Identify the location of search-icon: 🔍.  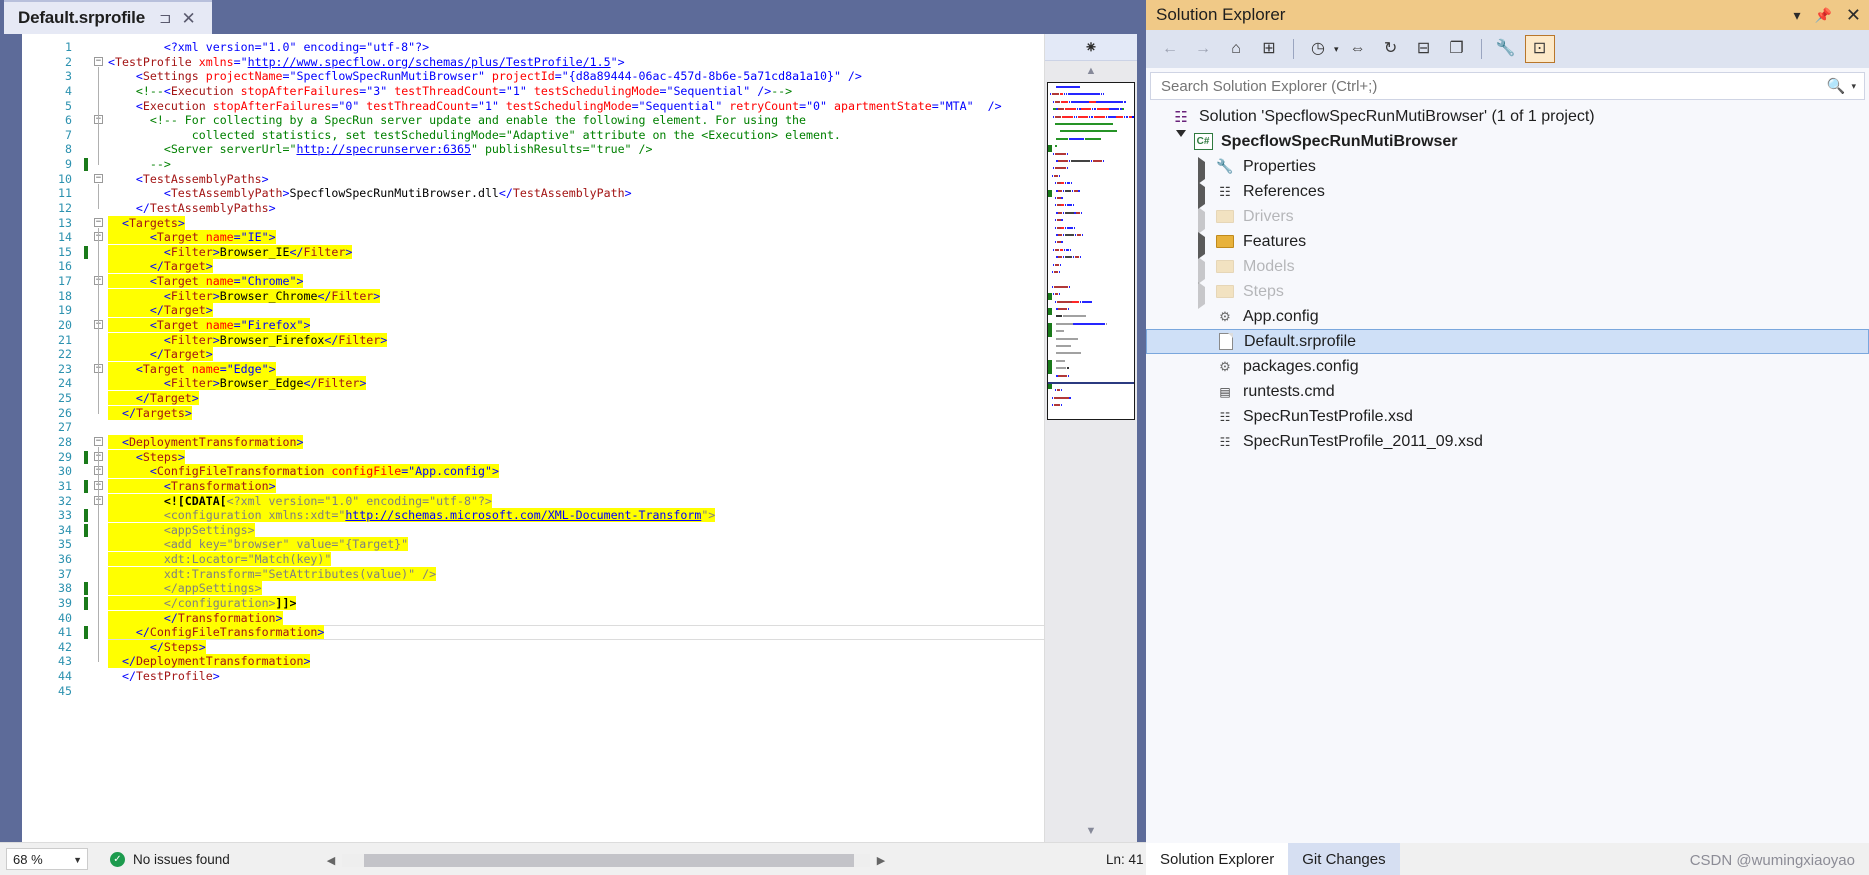
(1836, 86).